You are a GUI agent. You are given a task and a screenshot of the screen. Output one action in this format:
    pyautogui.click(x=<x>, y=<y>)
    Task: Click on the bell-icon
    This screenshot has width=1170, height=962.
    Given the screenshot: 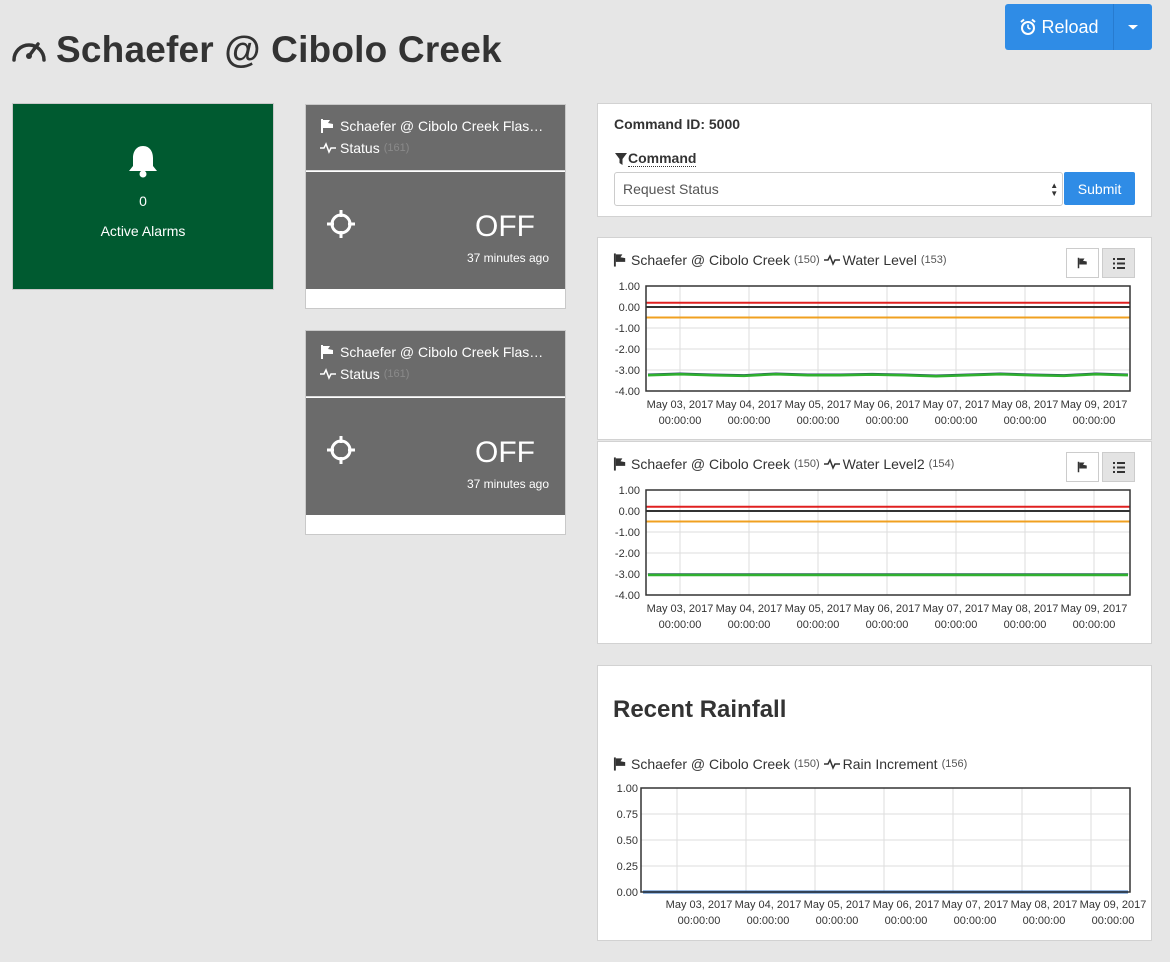 What is the action you would take?
    pyautogui.click(x=143, y=162)
    